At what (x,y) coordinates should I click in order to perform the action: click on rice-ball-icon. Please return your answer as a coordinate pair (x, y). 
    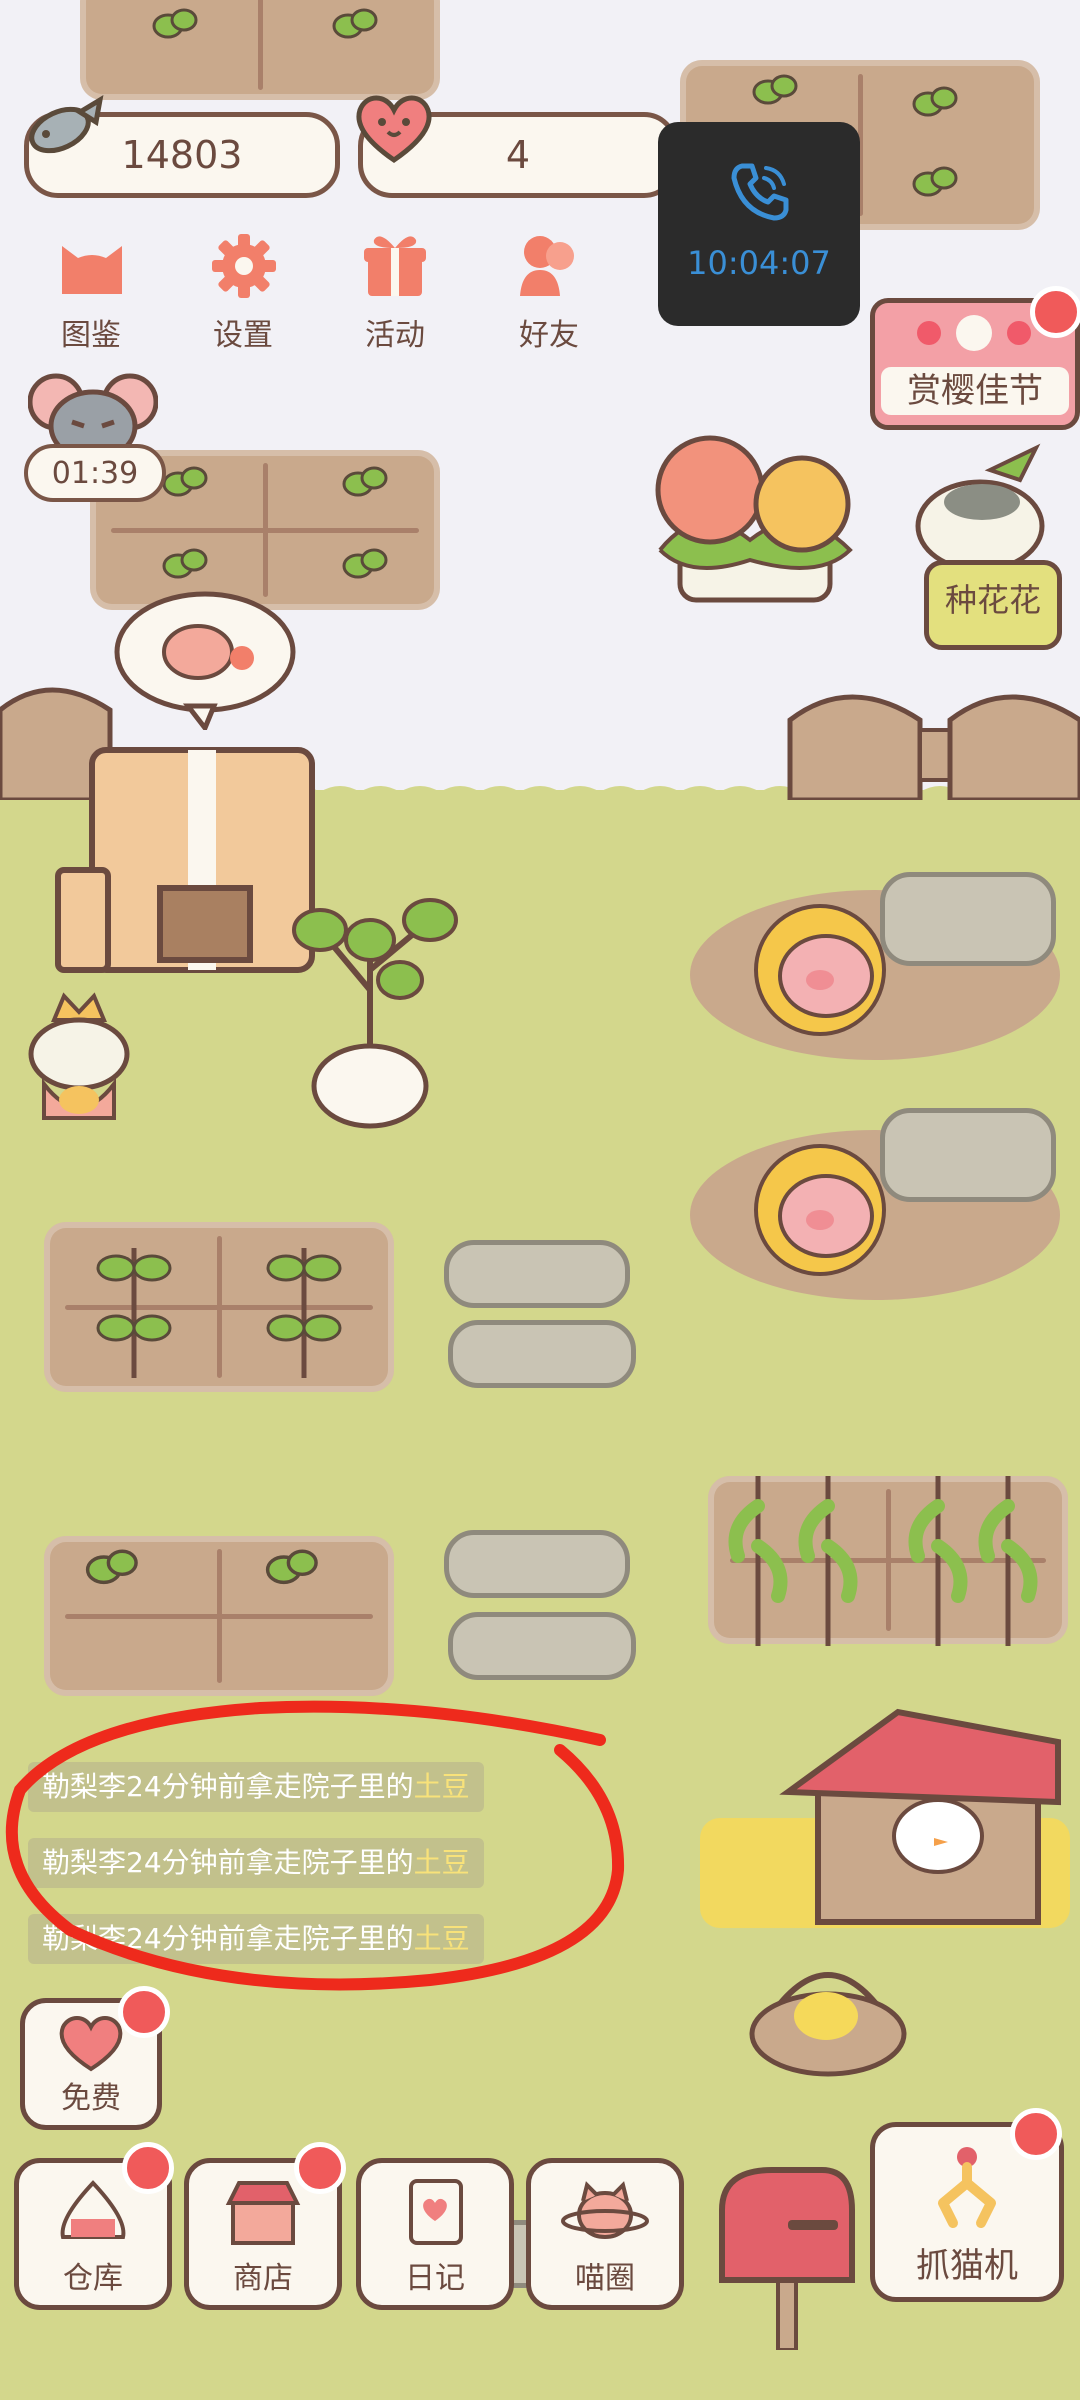
    Looking at the image, I should click on (93, 2209).